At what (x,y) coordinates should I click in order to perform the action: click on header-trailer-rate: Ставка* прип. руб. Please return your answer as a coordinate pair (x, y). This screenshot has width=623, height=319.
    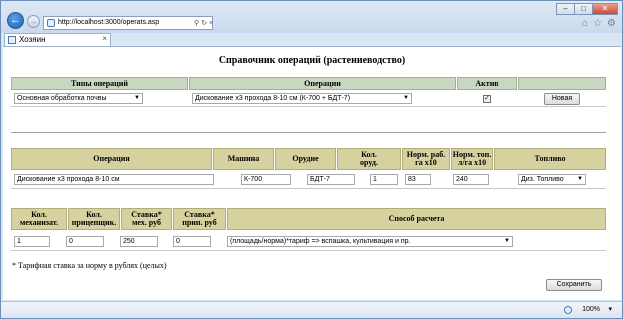
    Looking at the image, I should click on (199, 219).